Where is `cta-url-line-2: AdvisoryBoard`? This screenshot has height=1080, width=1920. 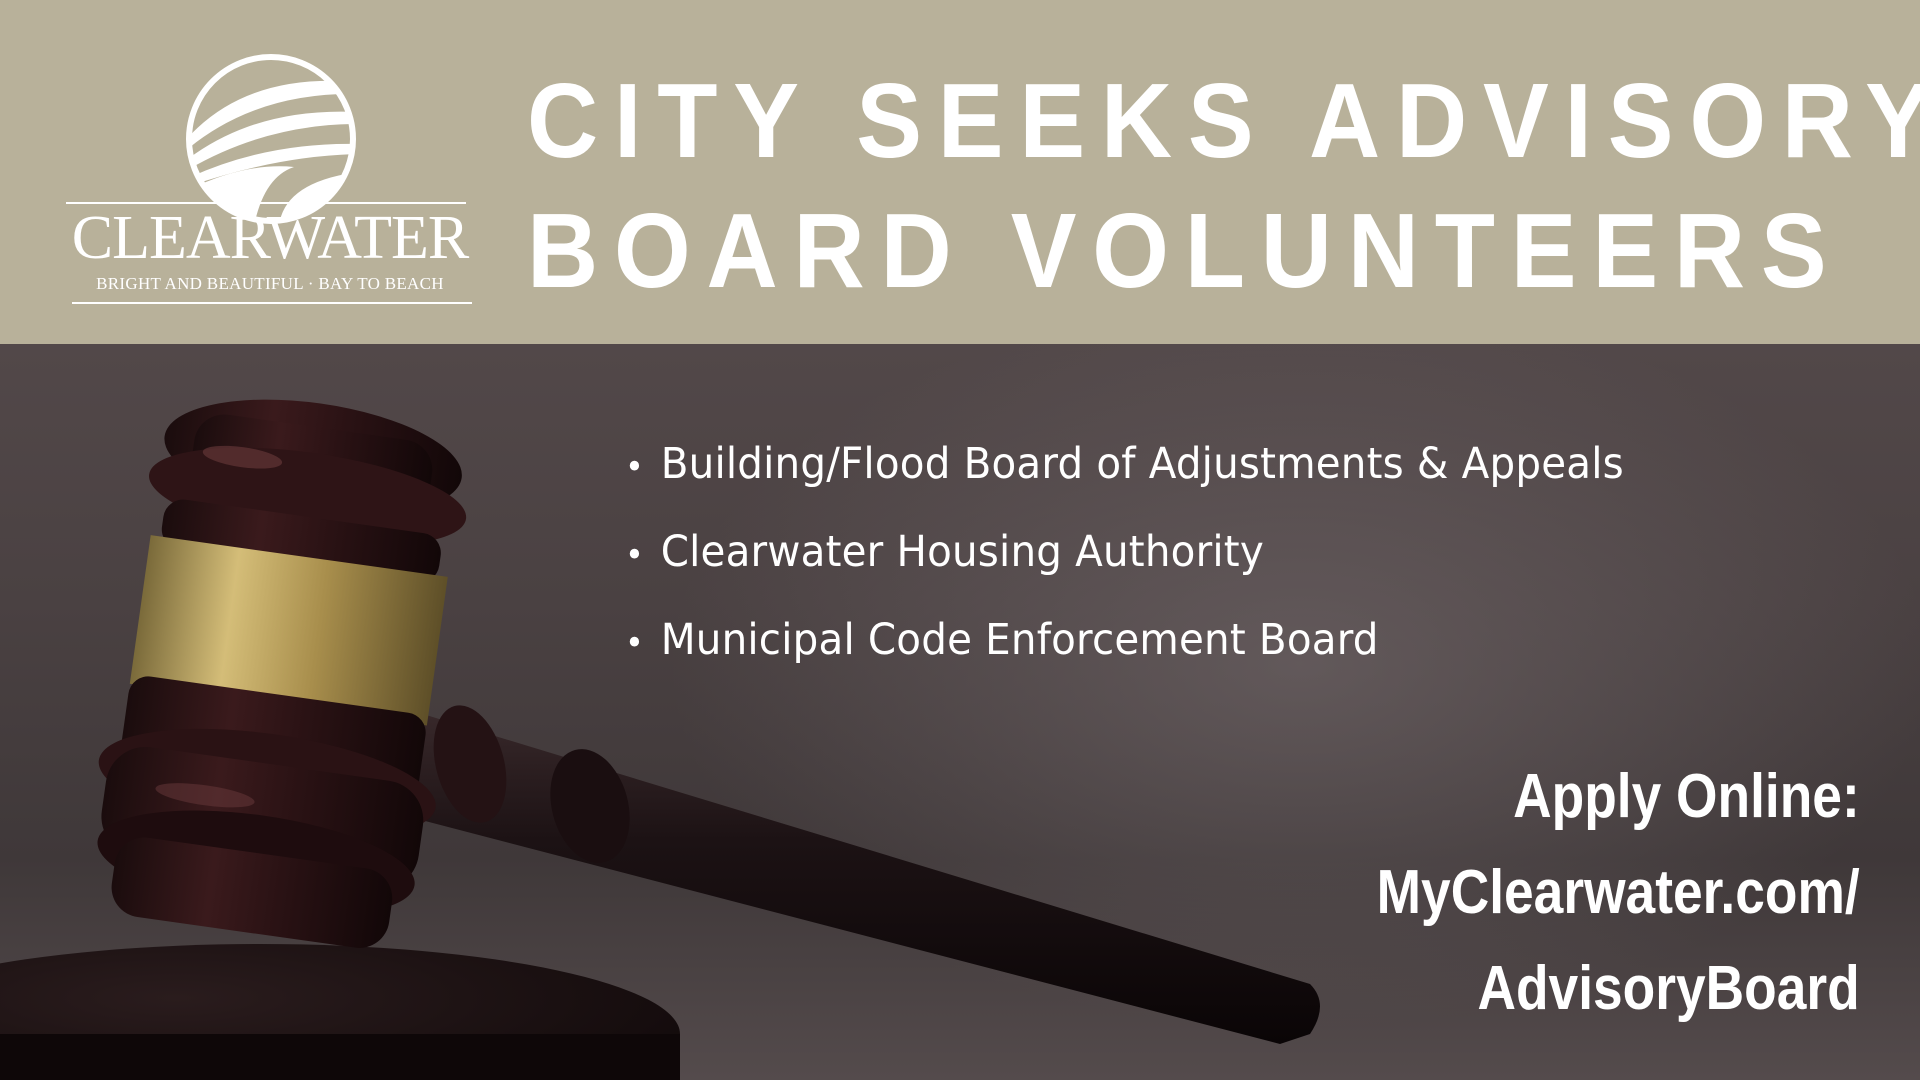 cta-url-line-2: AdvisoryBoard is located at coordinates (1668, 988).